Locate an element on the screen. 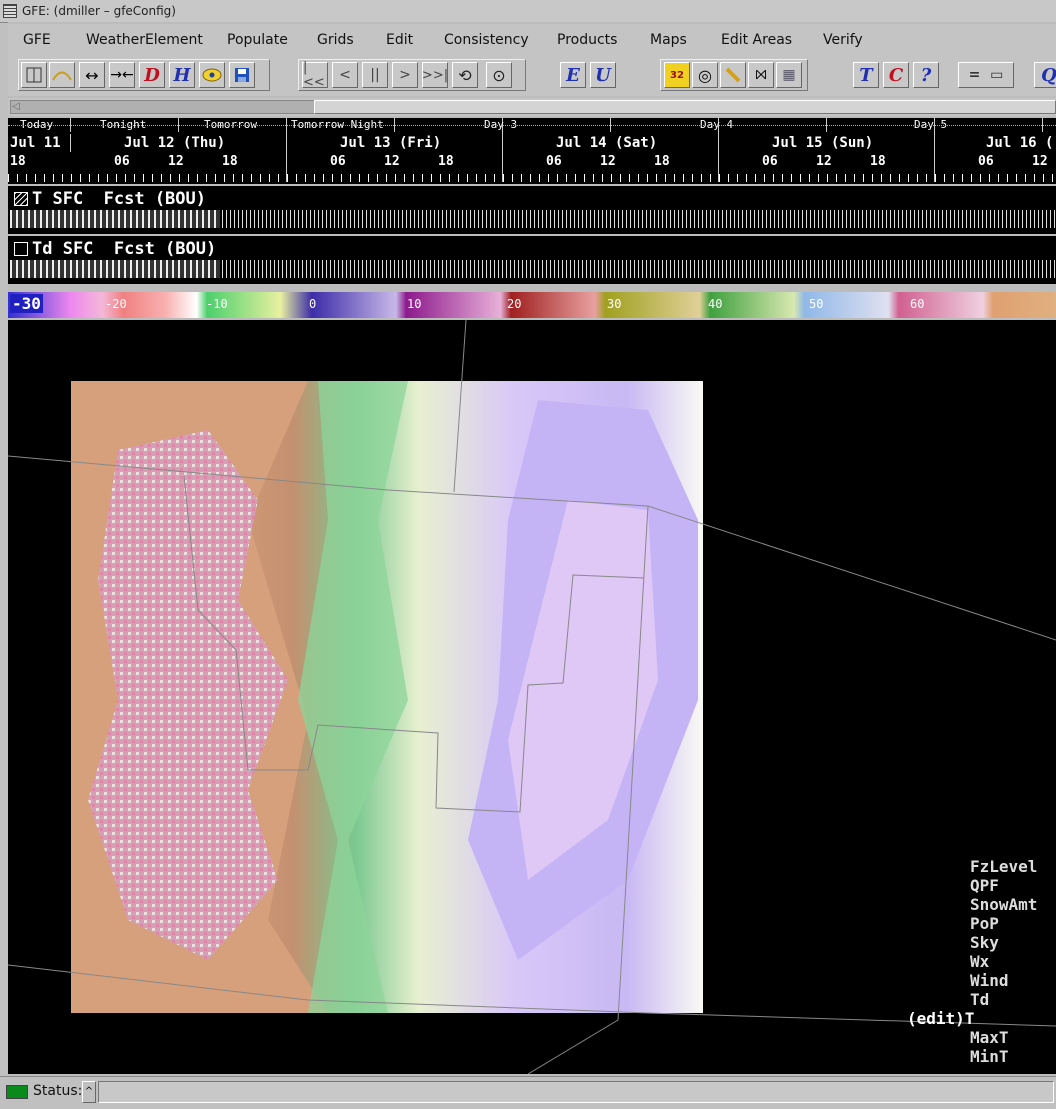 Image resolution: width=1056 pixels, height=1109 pixels. skip-last-icon: >>| is located at coordinates (435, 75).